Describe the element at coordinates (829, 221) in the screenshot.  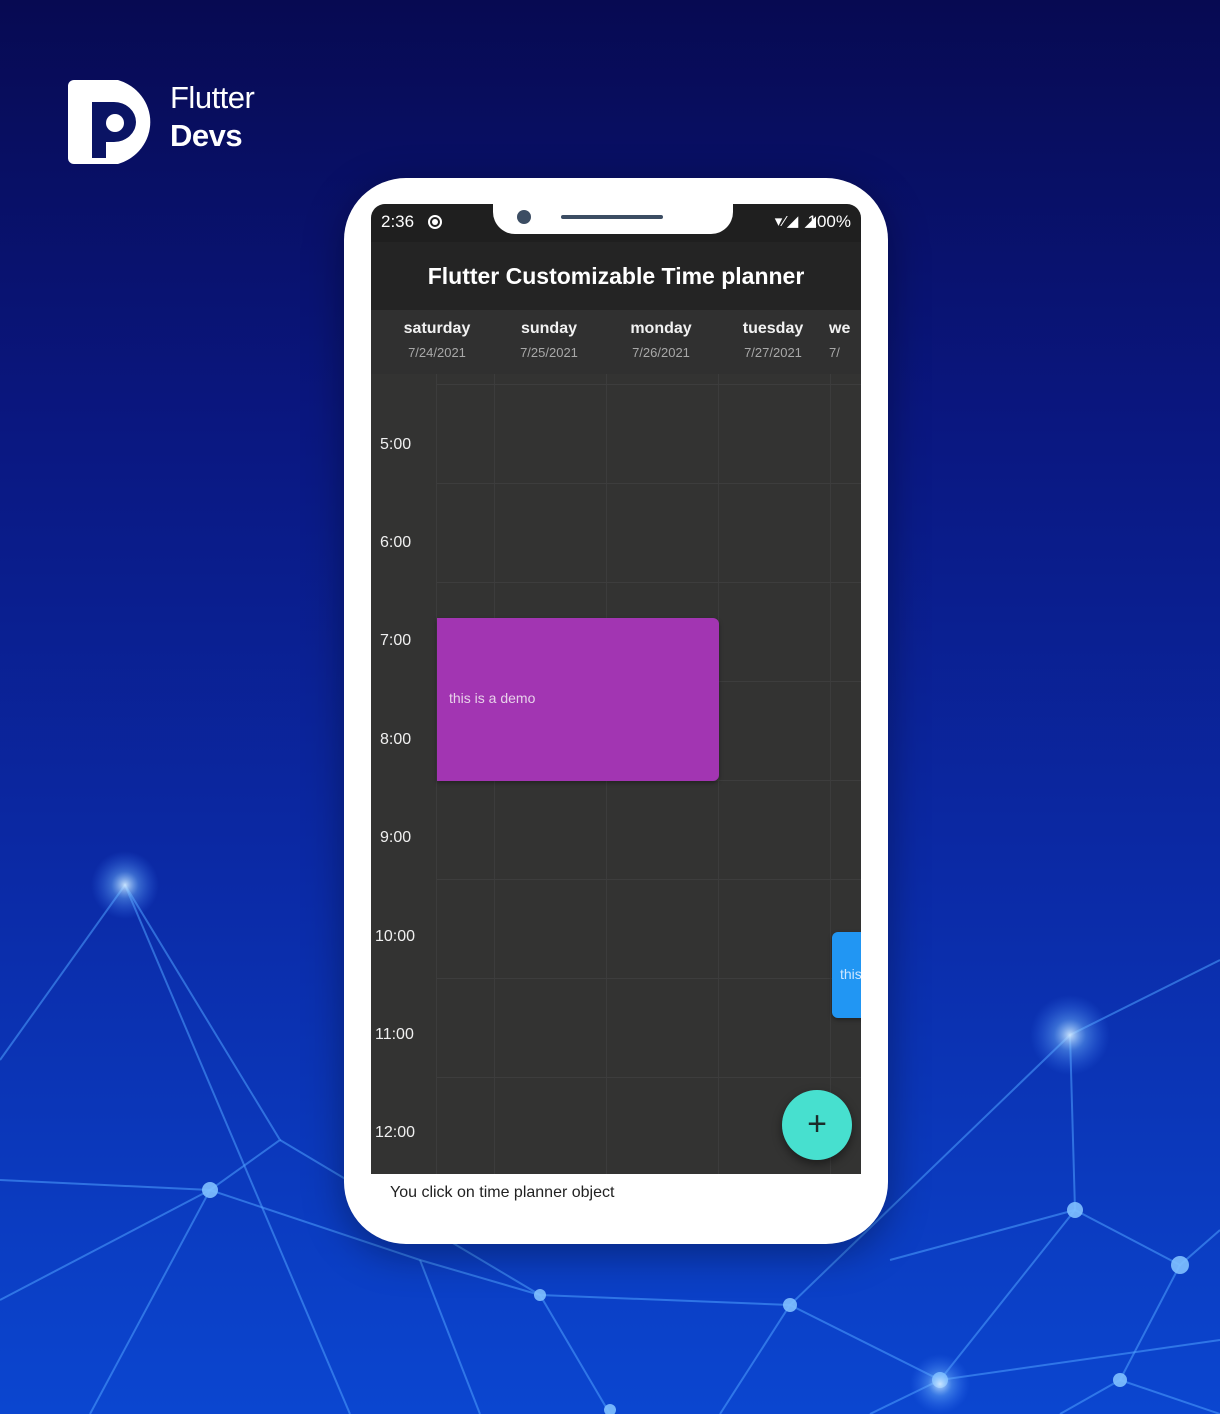
I see `battery-level: 100%` at that location.